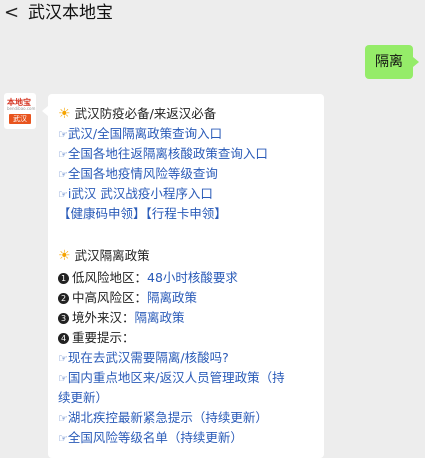 Image resolution: width=425 pixels, height=458 pixels. Describe the element at coordinates (163, 154) in the screenshot. I see `link-nucleic-query: ☞全国各地往返隔离核酸政策查询入口` at that location.